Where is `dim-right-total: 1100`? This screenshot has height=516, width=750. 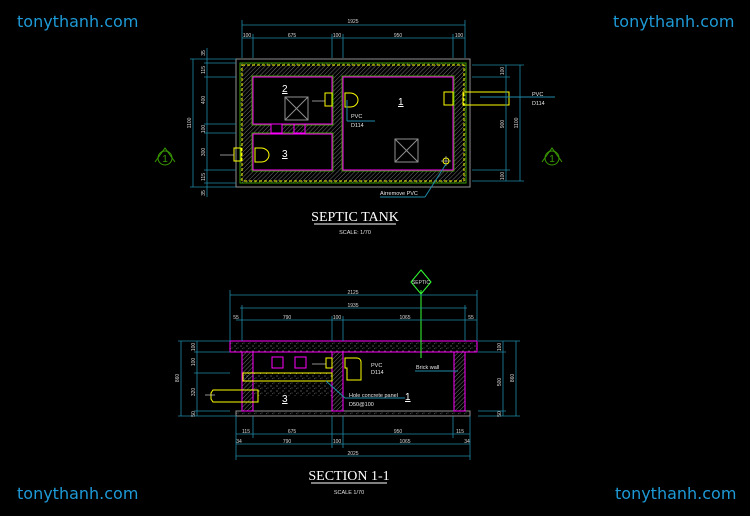 dim-right-total: 1100 is located at coordinates (517, 122).